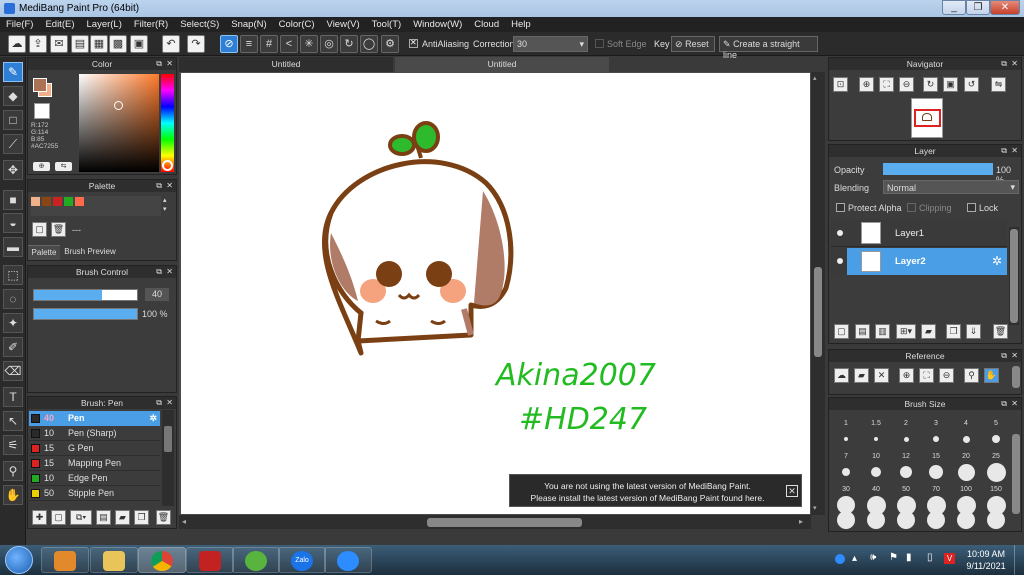 The image size is (1024, 575). Describe the element at coordinates (13, 96) in the screenshot. I see `eraser-tool-icon: ◆` at that location.